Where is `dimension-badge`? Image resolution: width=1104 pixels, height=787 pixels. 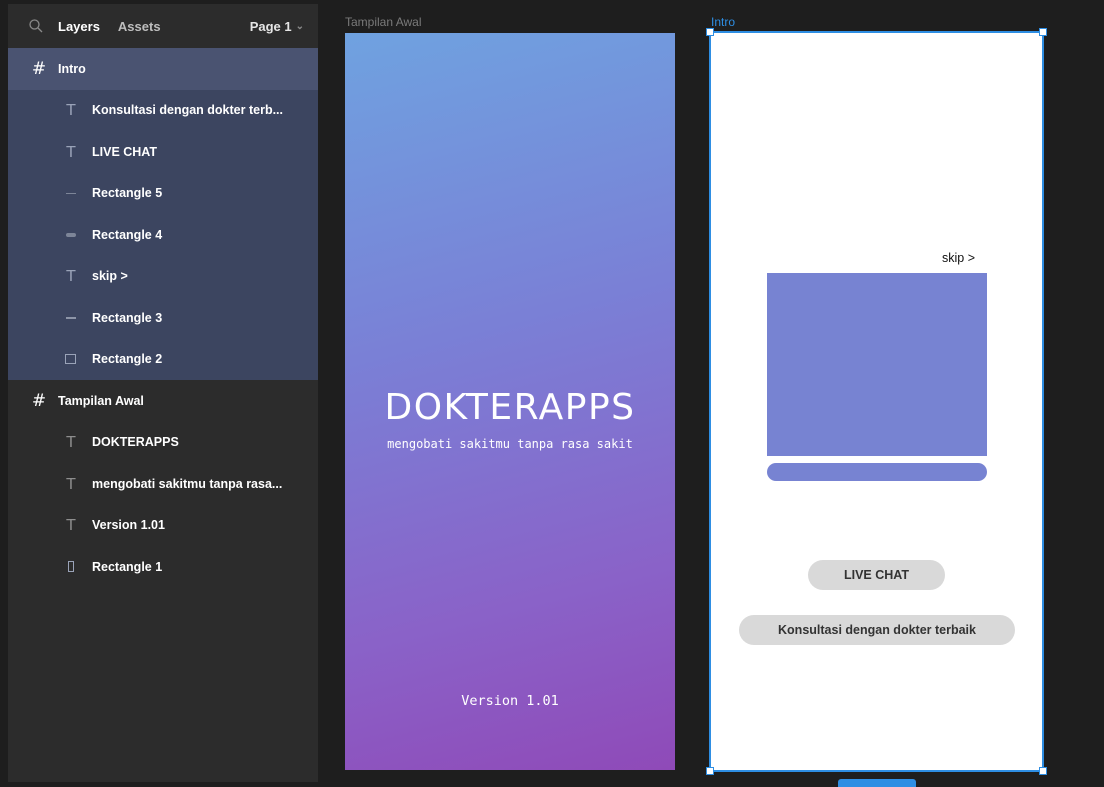 dimension-badge is located at coordinates (877, 783).